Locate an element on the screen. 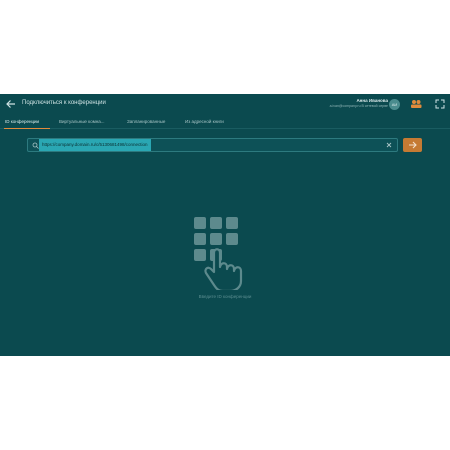 The width and height of the screenshot is (450, 450). enter-conference-id-hint: Введите ID конференции is located at coordinates (225, 296).